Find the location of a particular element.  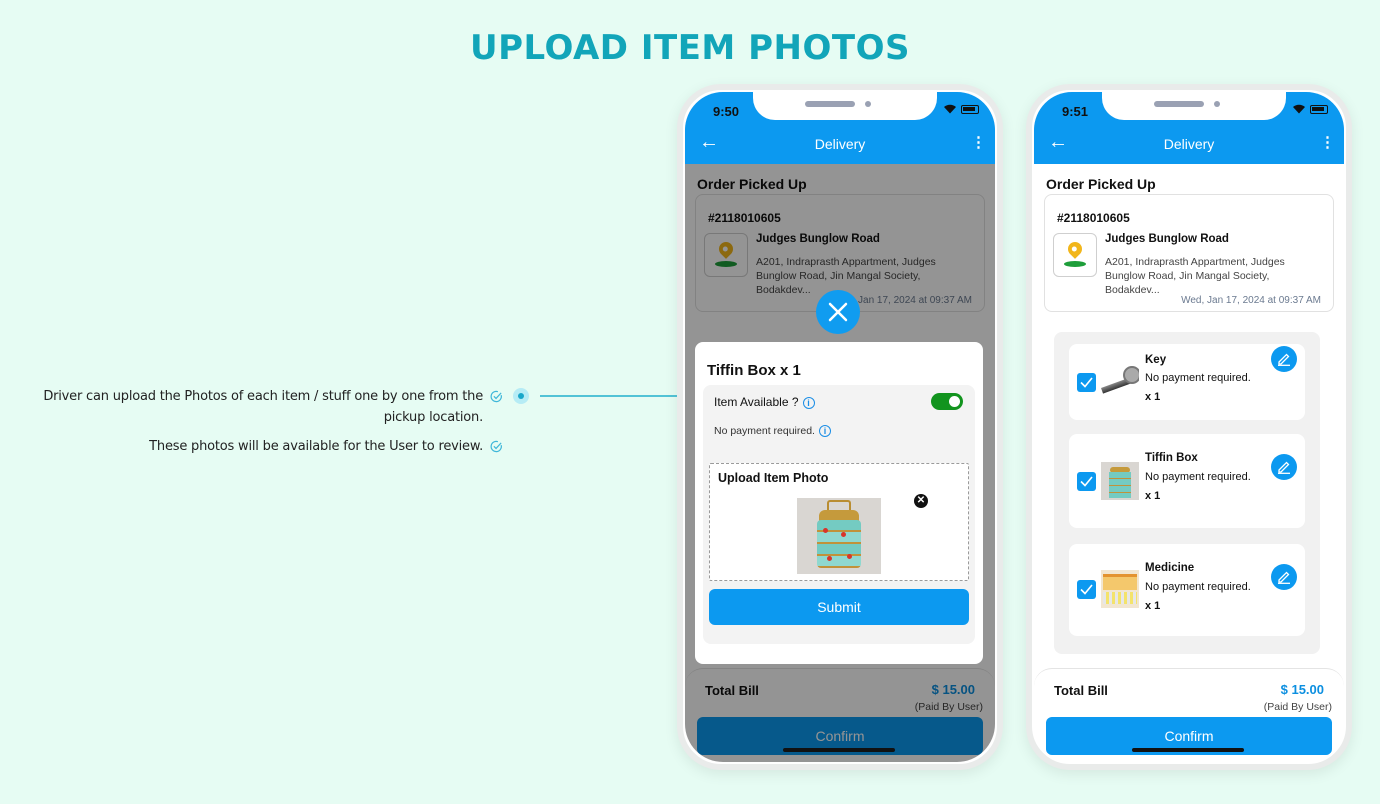

connector-line is located at coordinates (610, 396).